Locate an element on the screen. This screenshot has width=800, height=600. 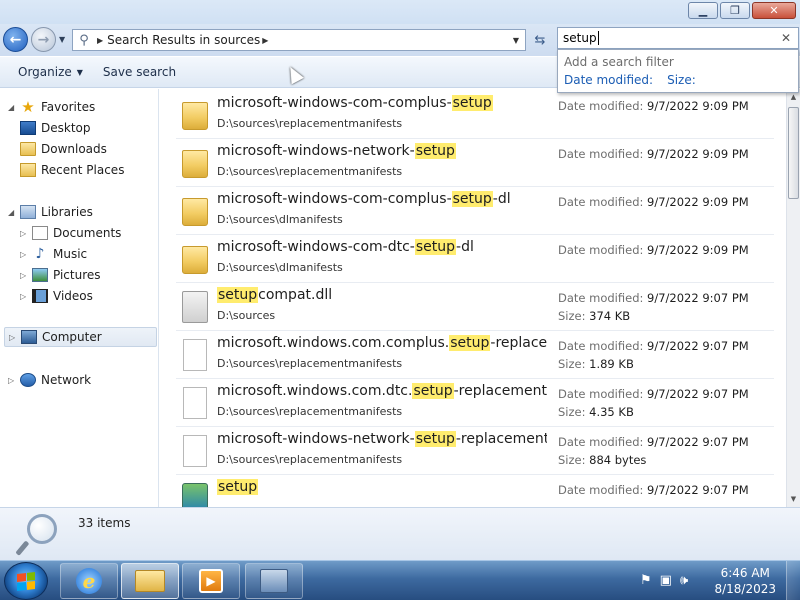
taskbar-windows-explorer is located at coordinates (150, 581).